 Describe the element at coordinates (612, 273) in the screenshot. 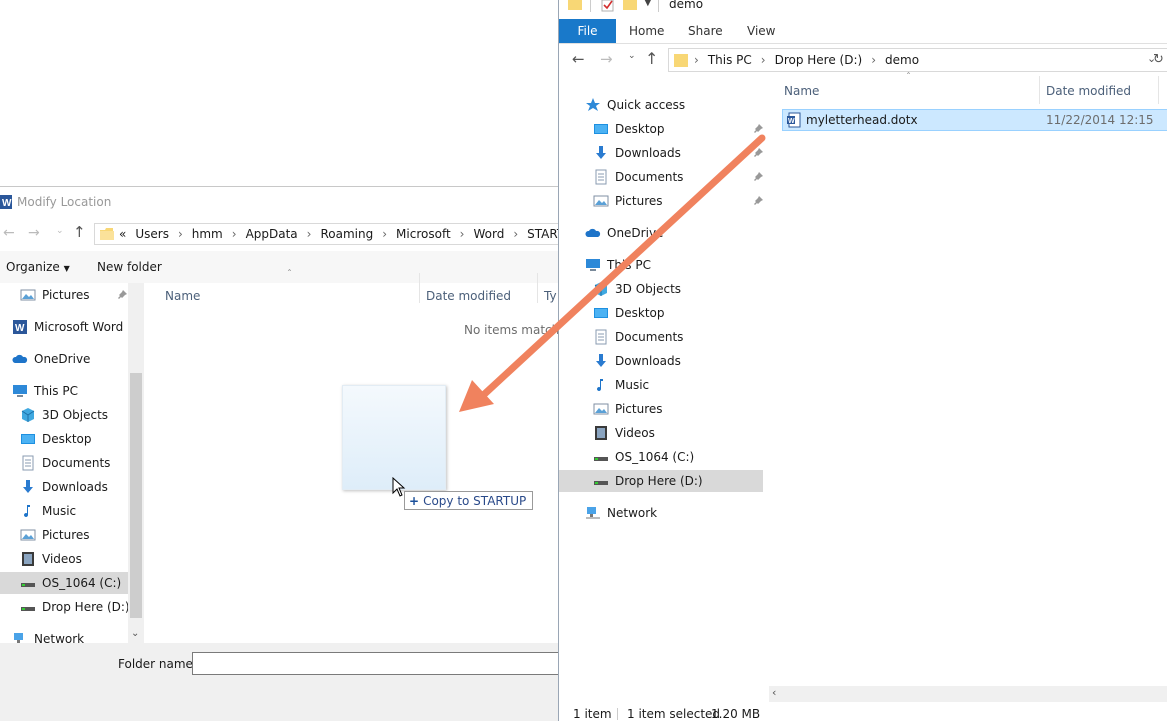

I see `annotation-arrow` at that location.